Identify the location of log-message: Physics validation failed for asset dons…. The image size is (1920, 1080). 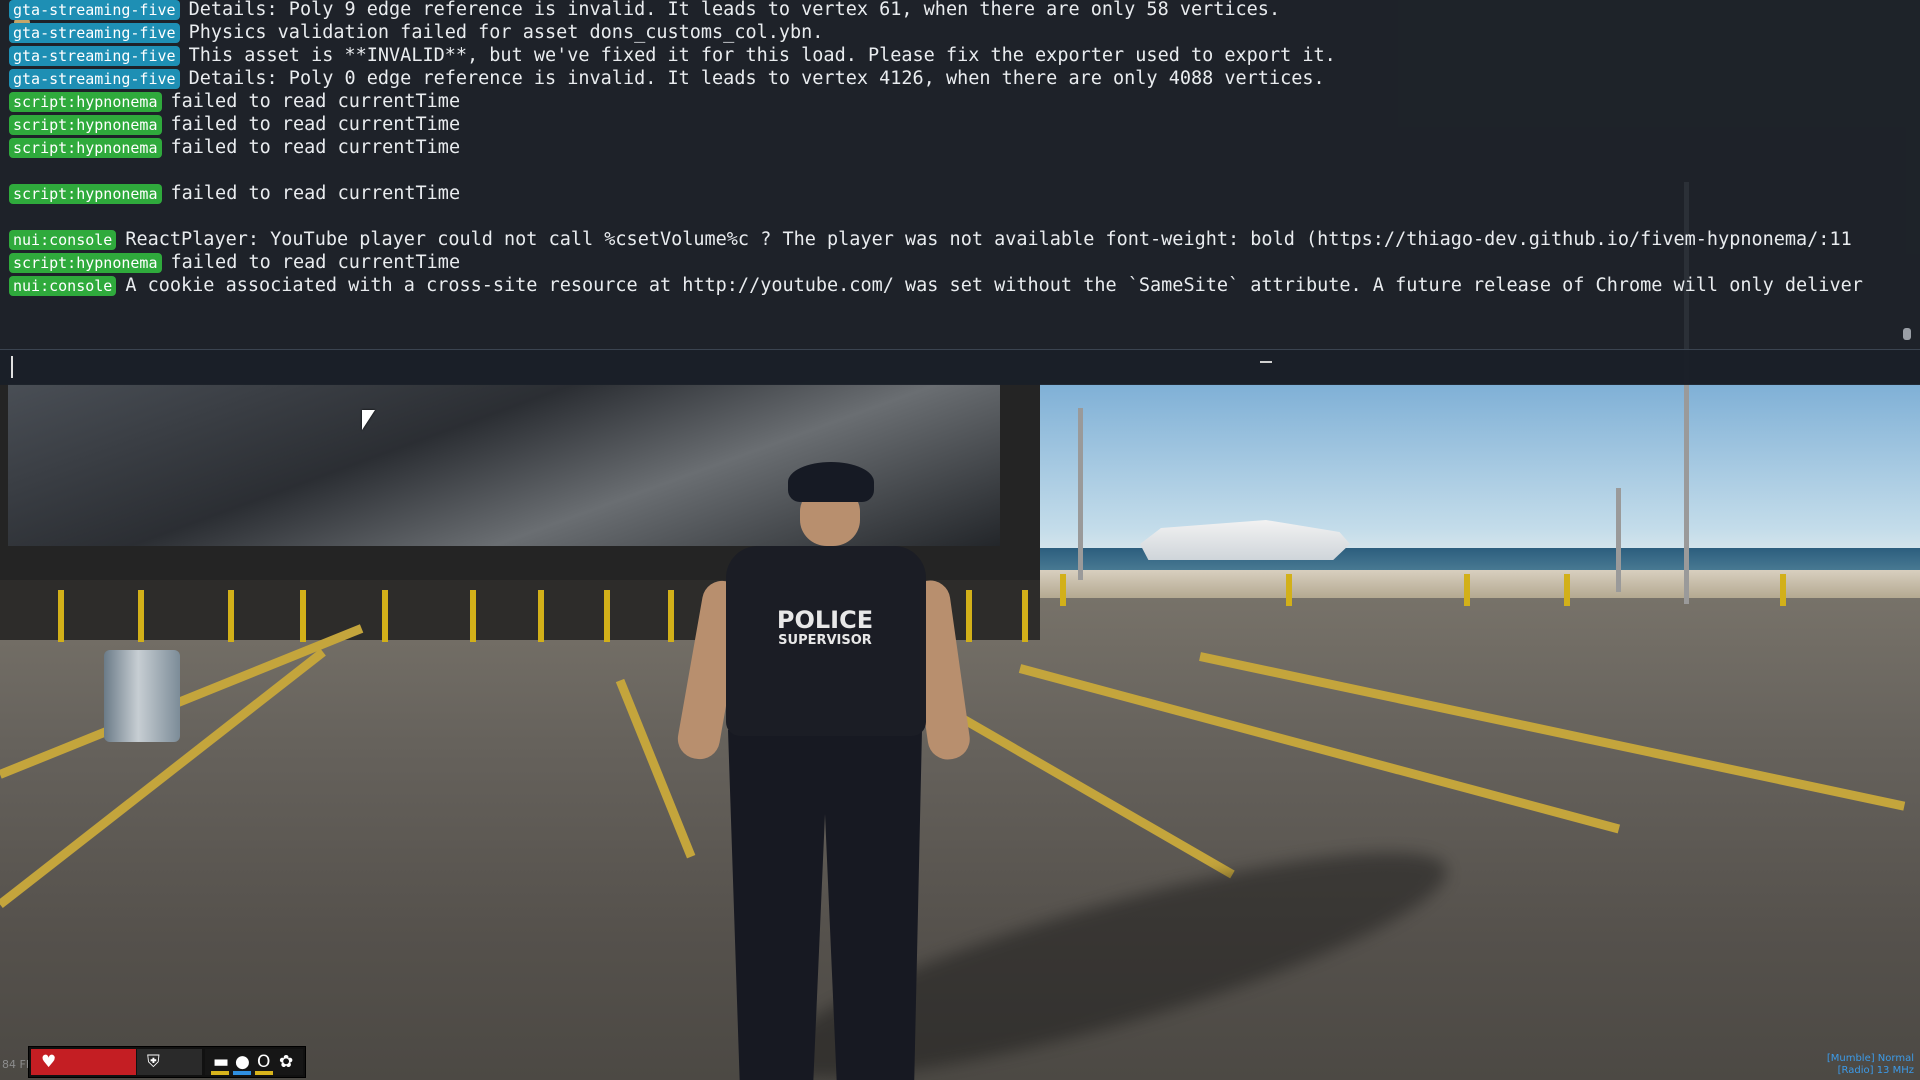
(506, 32).